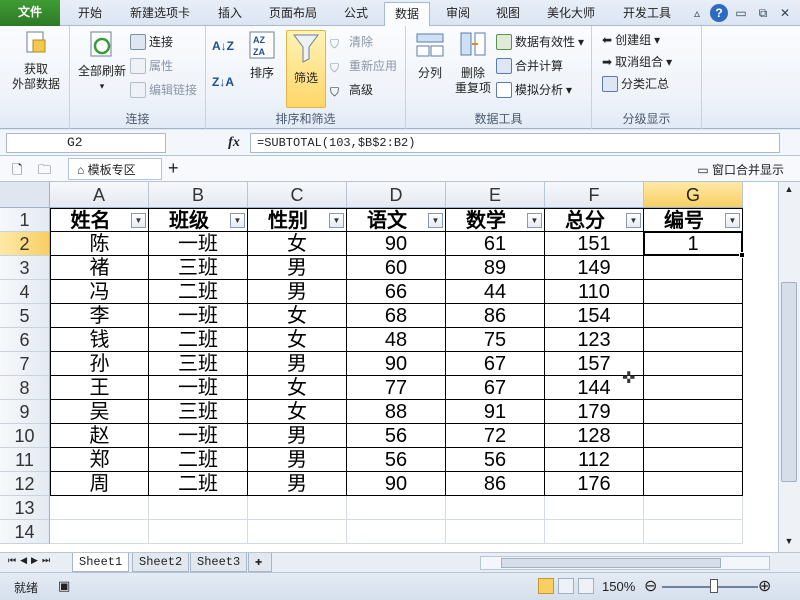  Describe the element at coordinates (198, 412) in the screenshot. I see `cell-b9: 三班` at that location.